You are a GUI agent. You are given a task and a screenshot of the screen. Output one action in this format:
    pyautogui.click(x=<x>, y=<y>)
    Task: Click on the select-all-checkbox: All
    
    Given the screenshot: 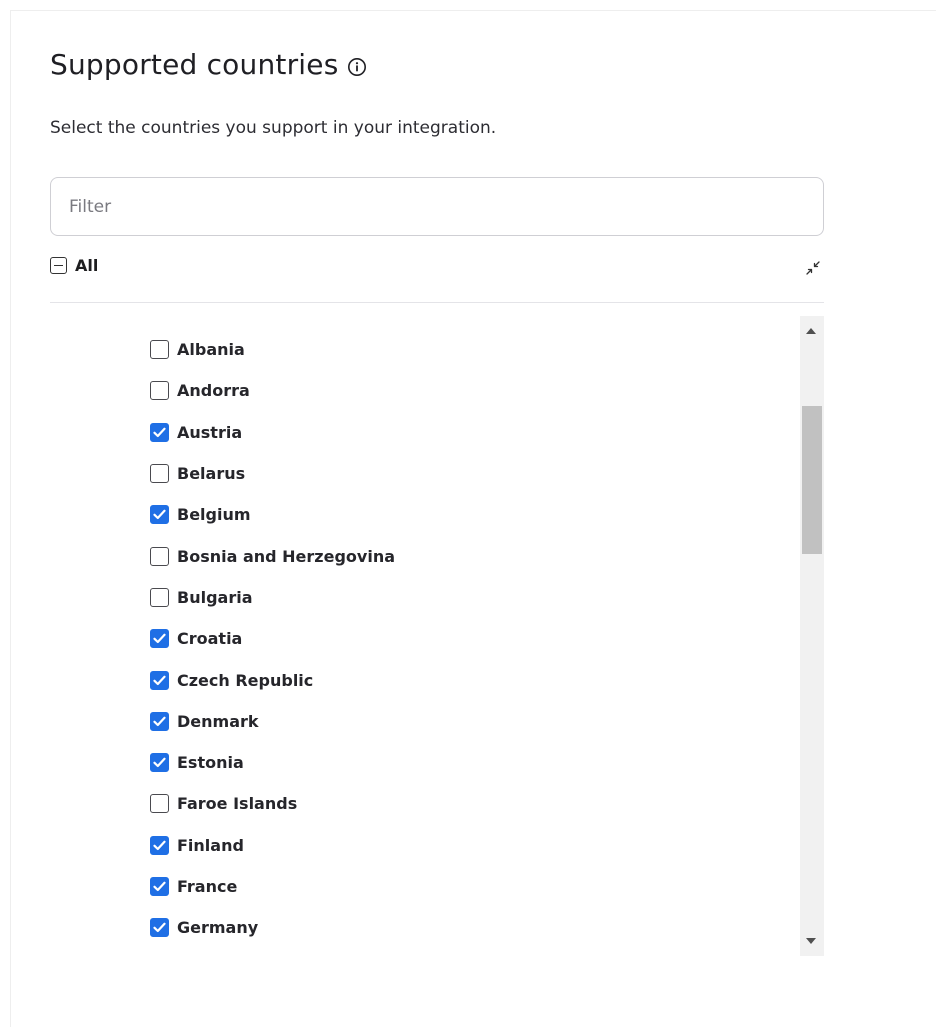 What is the action you would take?
    pyautogui.click(x=74, y=265)
    